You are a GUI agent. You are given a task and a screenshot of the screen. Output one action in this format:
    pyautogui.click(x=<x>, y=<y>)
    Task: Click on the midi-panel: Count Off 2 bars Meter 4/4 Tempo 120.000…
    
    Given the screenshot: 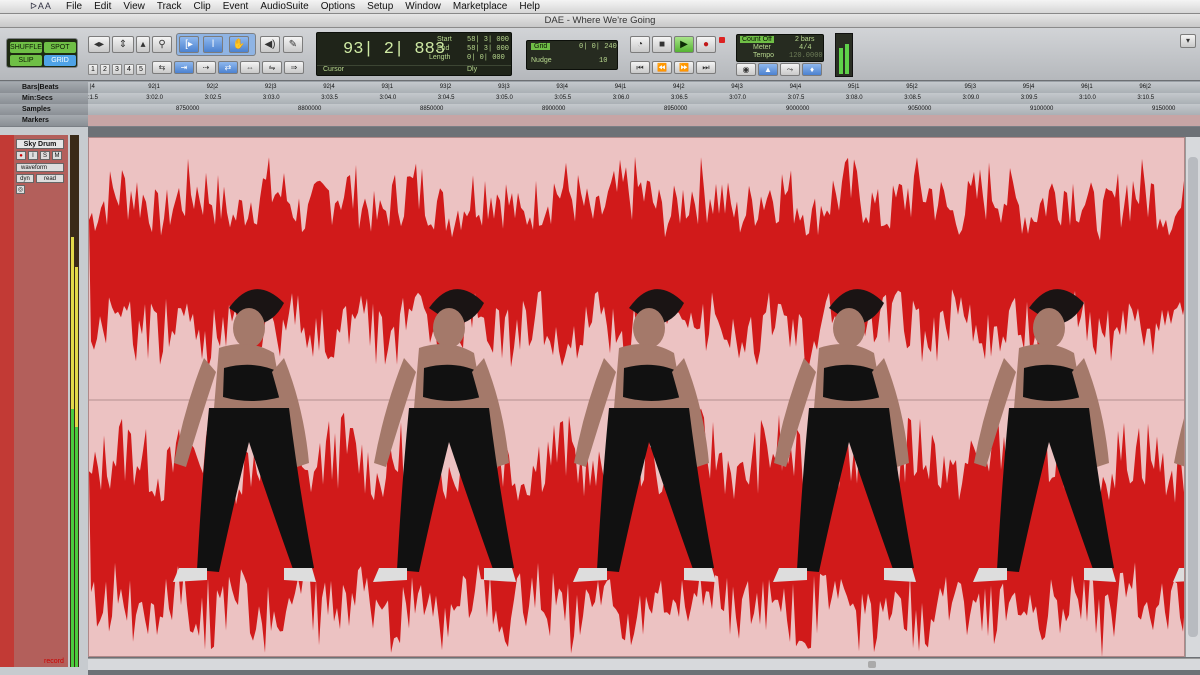 What is the action you would take?
    pyautogui.click(x=780, y=48)
    